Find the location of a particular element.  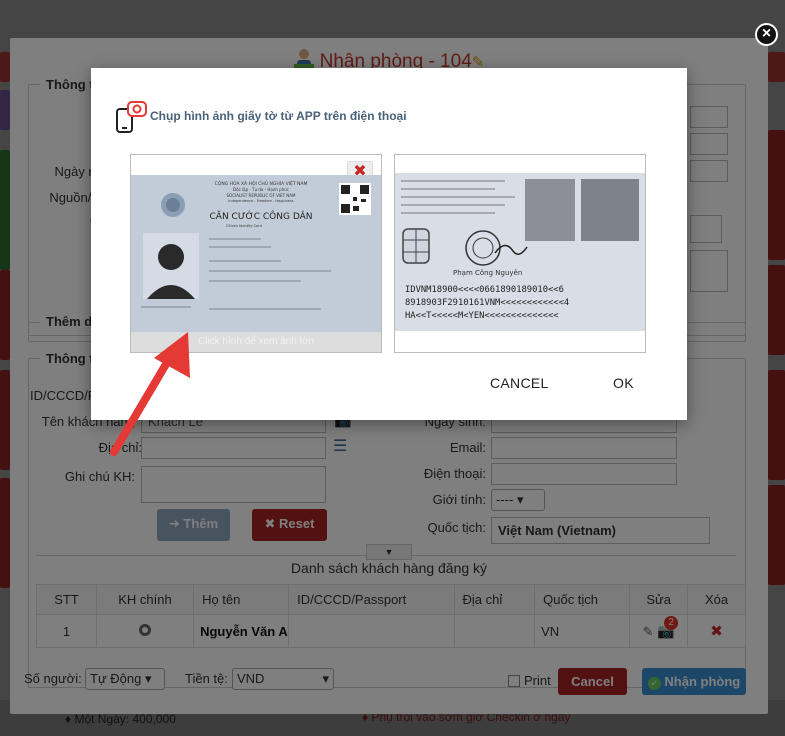

back-mrz-line2: 8918903F2910161VNM<<<<<<<<<<<<4 is located at coordinates (487, 303).